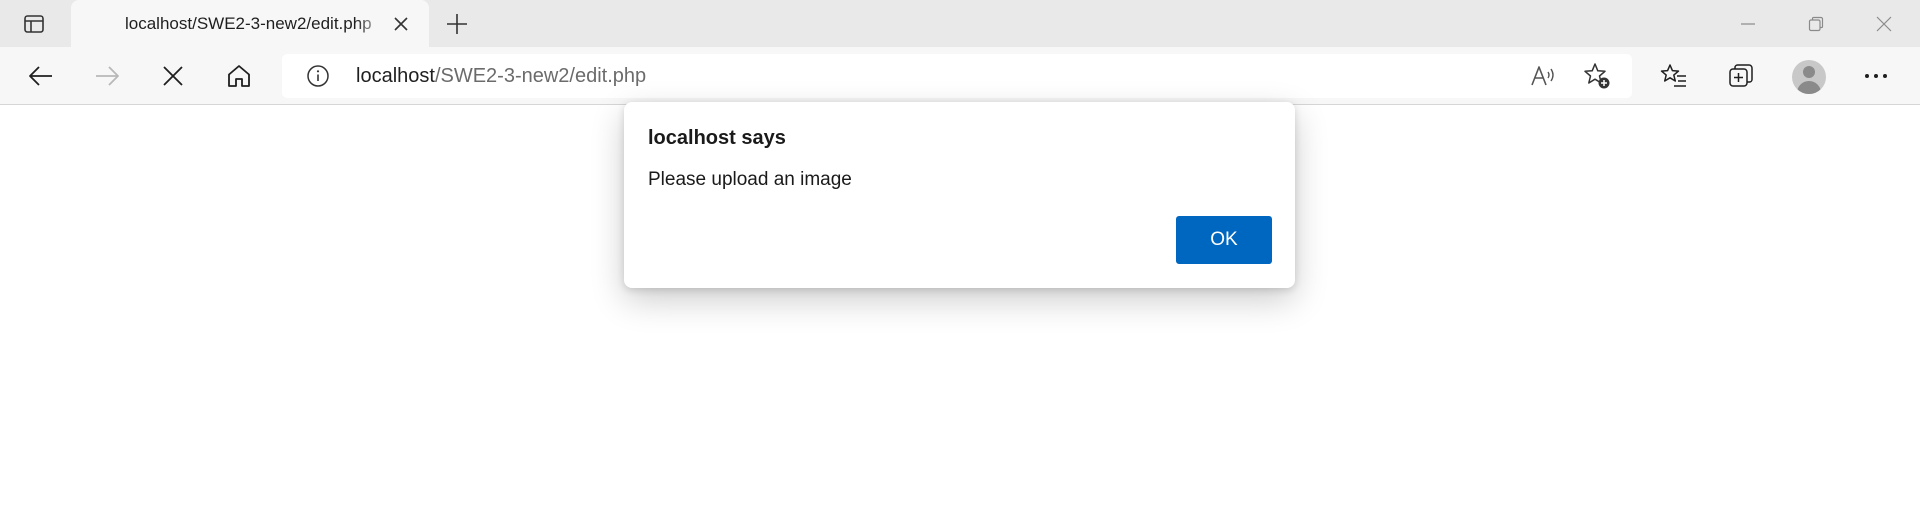 Image resolution: width=1920 pixels, height=510 pixels. I want to click on stop-loading-button, so click(173, 76).